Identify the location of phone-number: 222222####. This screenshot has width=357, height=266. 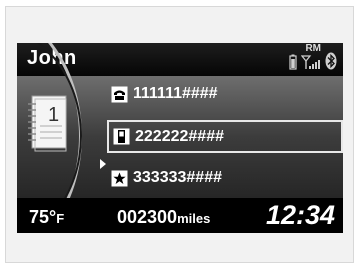
(179, 136).